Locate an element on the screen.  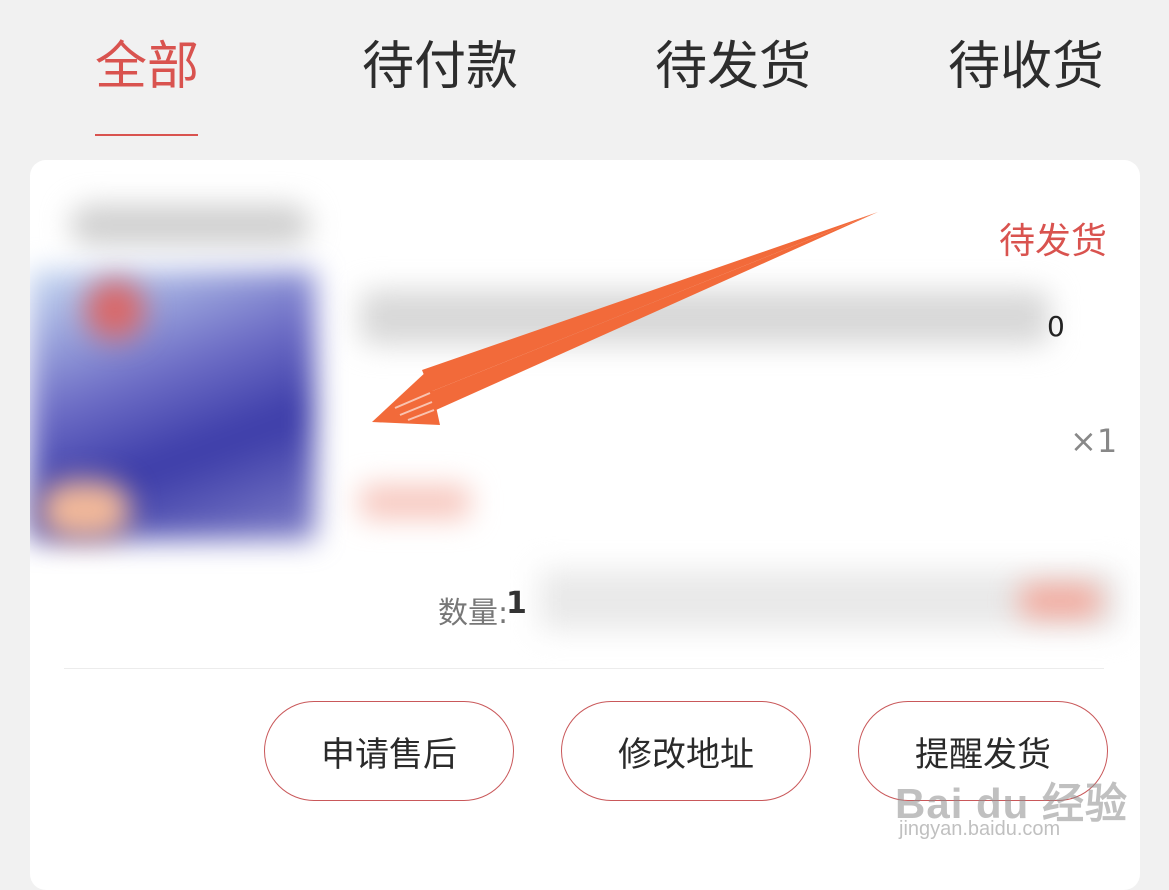
after-sales-button: 申请售后 is located at coordinates (389, 751).